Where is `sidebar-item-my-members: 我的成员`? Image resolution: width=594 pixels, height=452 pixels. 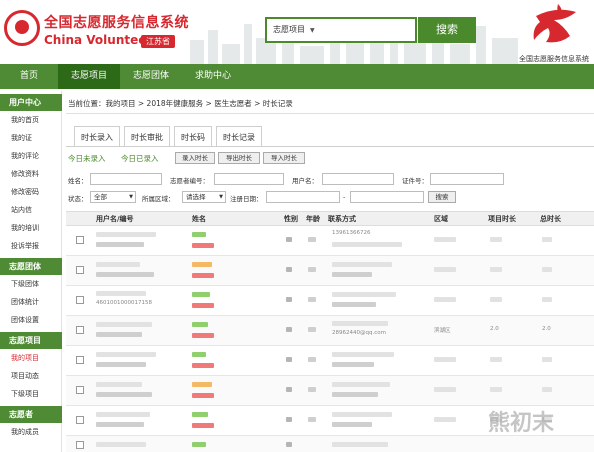
sidebar-item-my-members: 我的成员 is located at coordinates (30, 432).